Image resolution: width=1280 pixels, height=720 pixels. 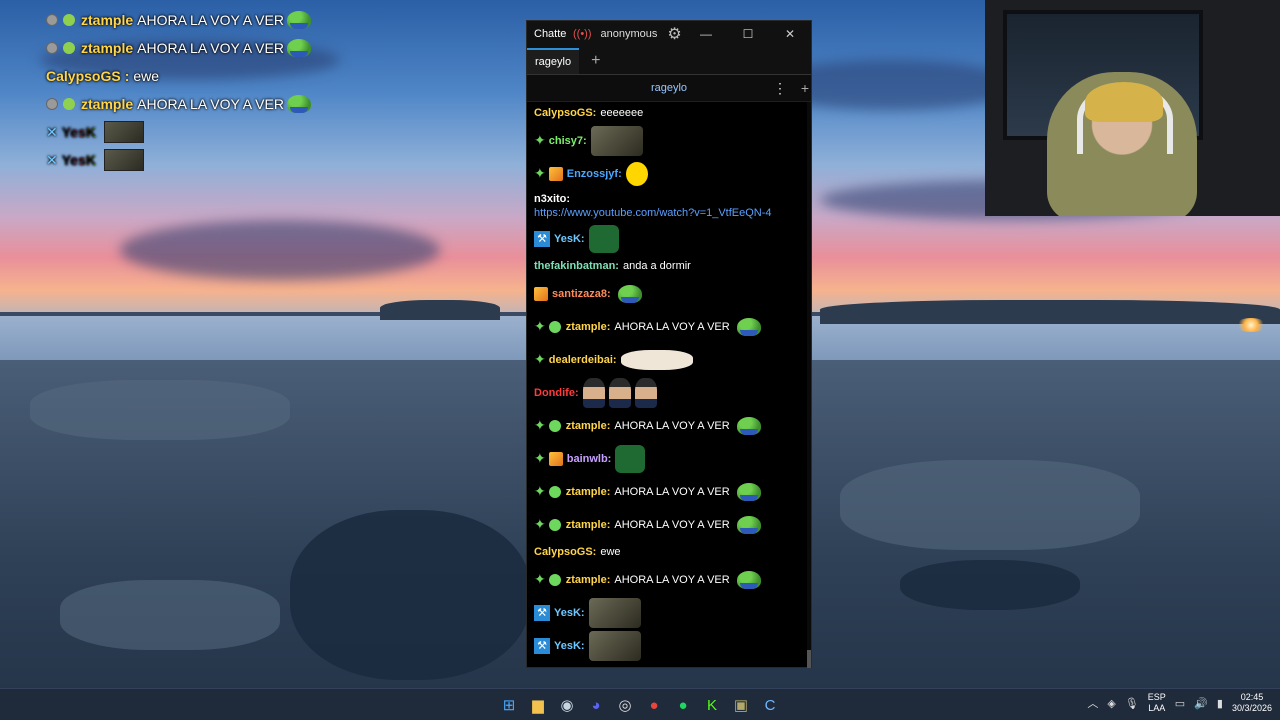 I want to click on chat-username: chisy7:, so click(x=568, y=141).